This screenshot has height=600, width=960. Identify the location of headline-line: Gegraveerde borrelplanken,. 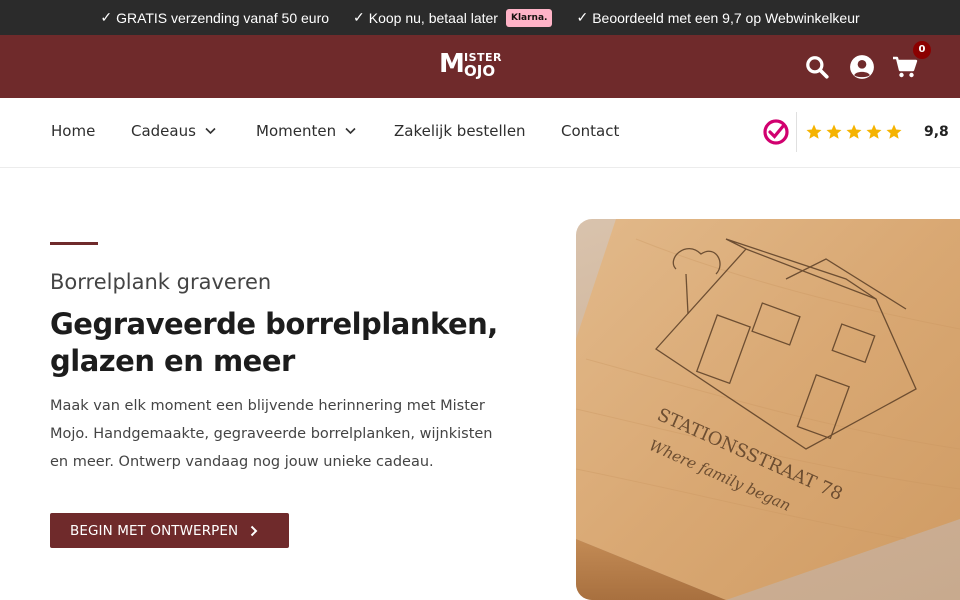
(274, 324).